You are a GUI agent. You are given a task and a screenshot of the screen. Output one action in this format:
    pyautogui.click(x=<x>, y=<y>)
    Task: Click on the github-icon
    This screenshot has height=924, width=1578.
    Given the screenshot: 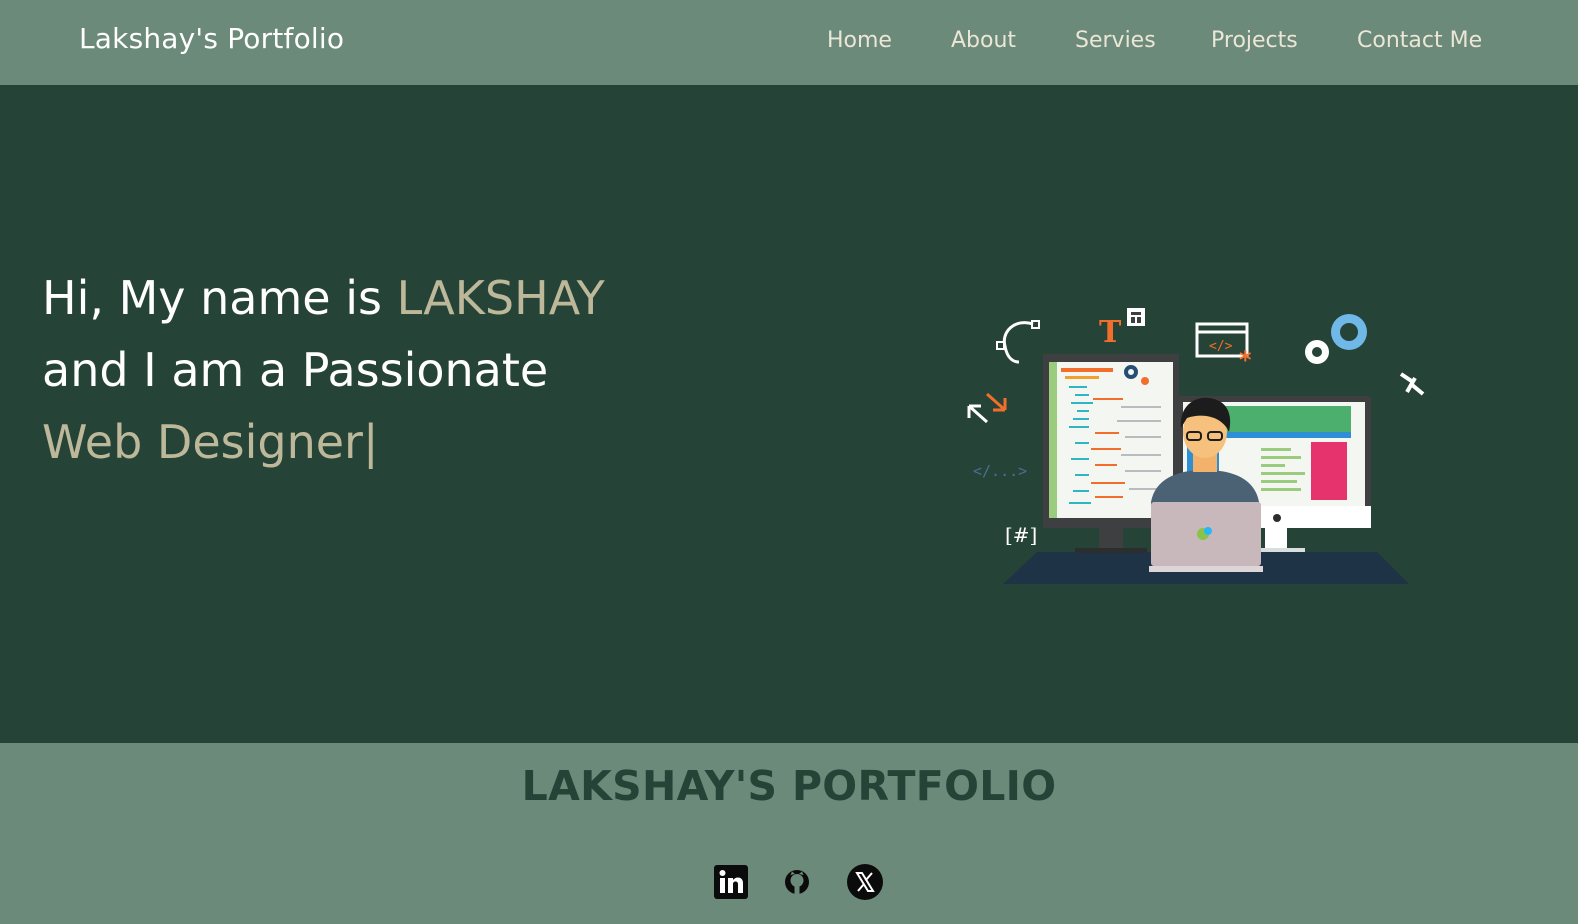 What is the action you would take?
    pyautogui.click(x=797, y=882)
    